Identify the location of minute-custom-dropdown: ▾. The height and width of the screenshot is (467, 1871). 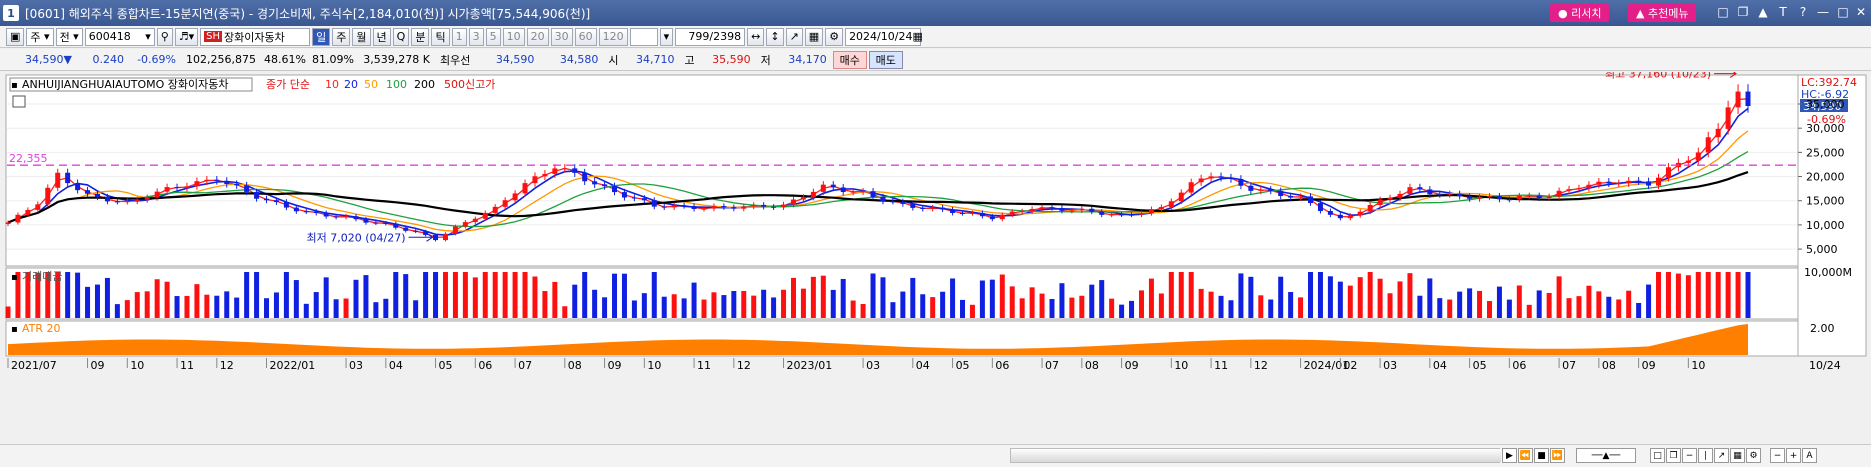
(666, 36).